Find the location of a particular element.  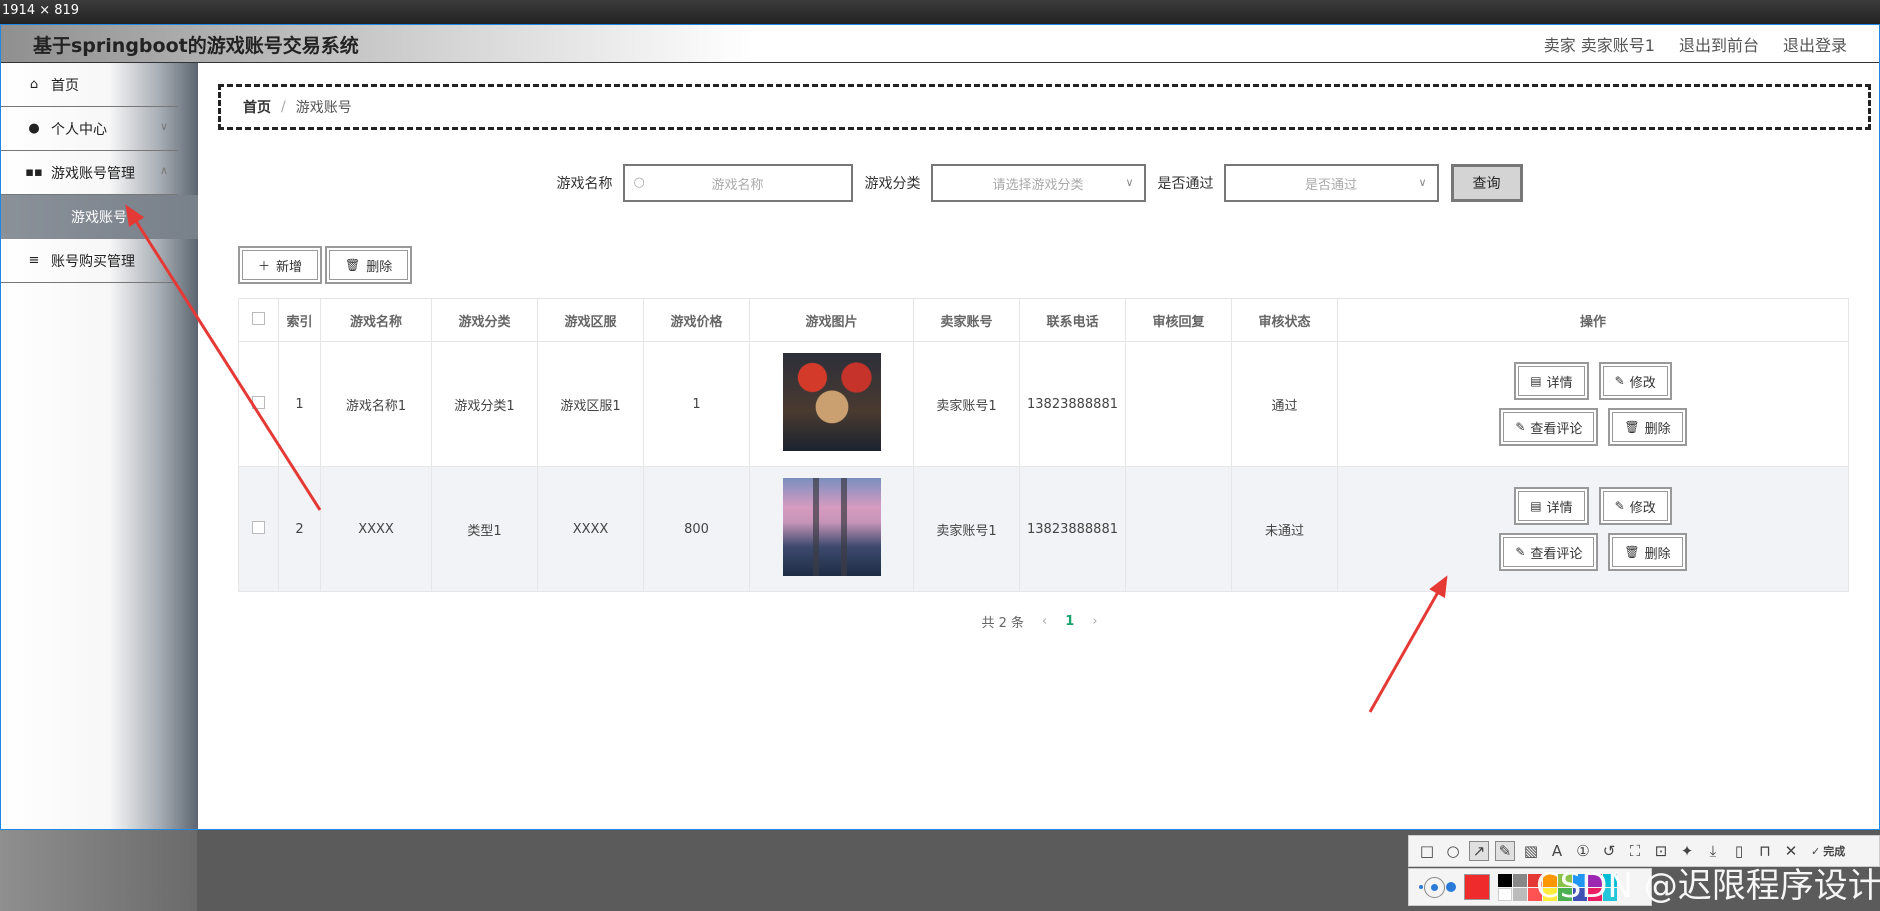

sidebar-item-game-account-mgmt: ▪▪ 游戏账号管理 ∧ is located at coordinates (89, 173).